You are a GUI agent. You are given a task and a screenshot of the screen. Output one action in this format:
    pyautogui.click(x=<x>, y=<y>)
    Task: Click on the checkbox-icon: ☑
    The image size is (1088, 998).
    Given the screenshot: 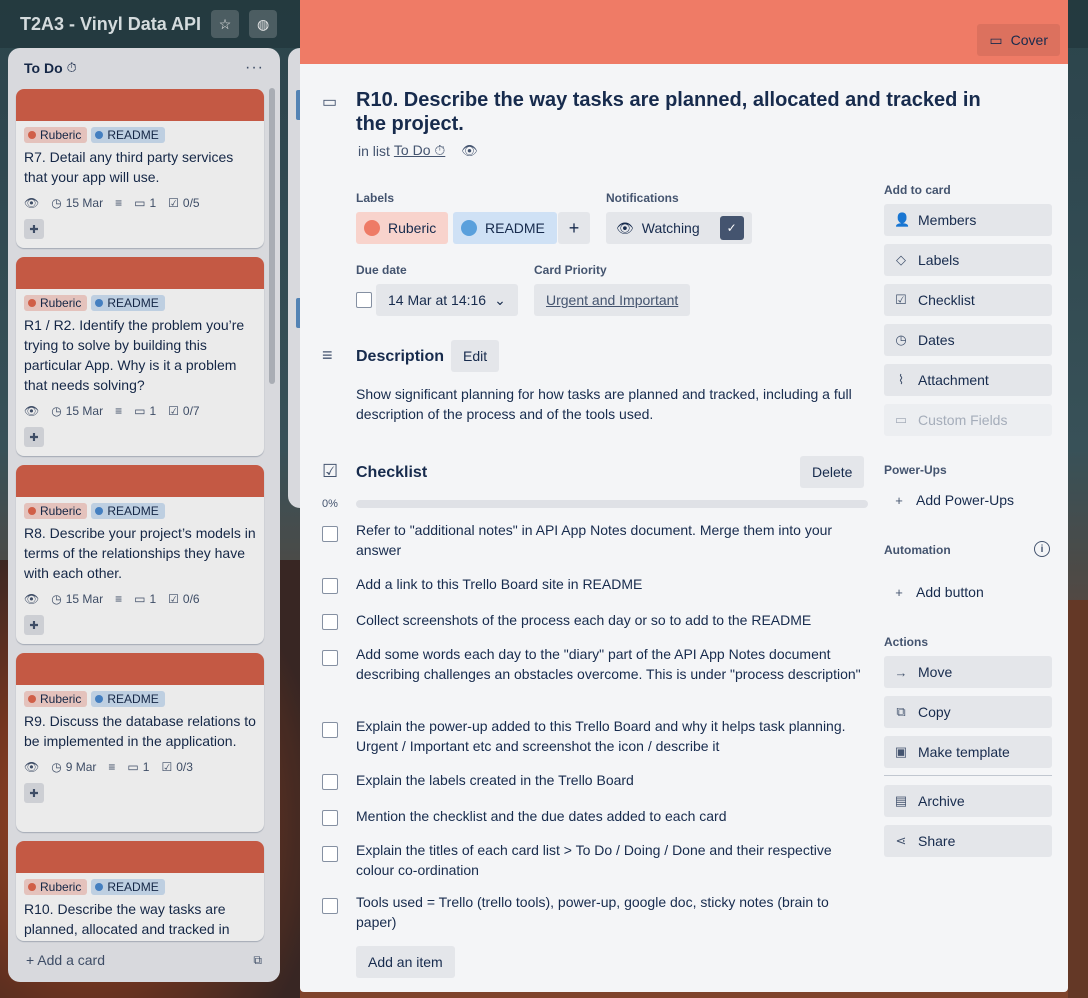 What is the action you would take?
    pyautogui.click(x=901, y=299)
    